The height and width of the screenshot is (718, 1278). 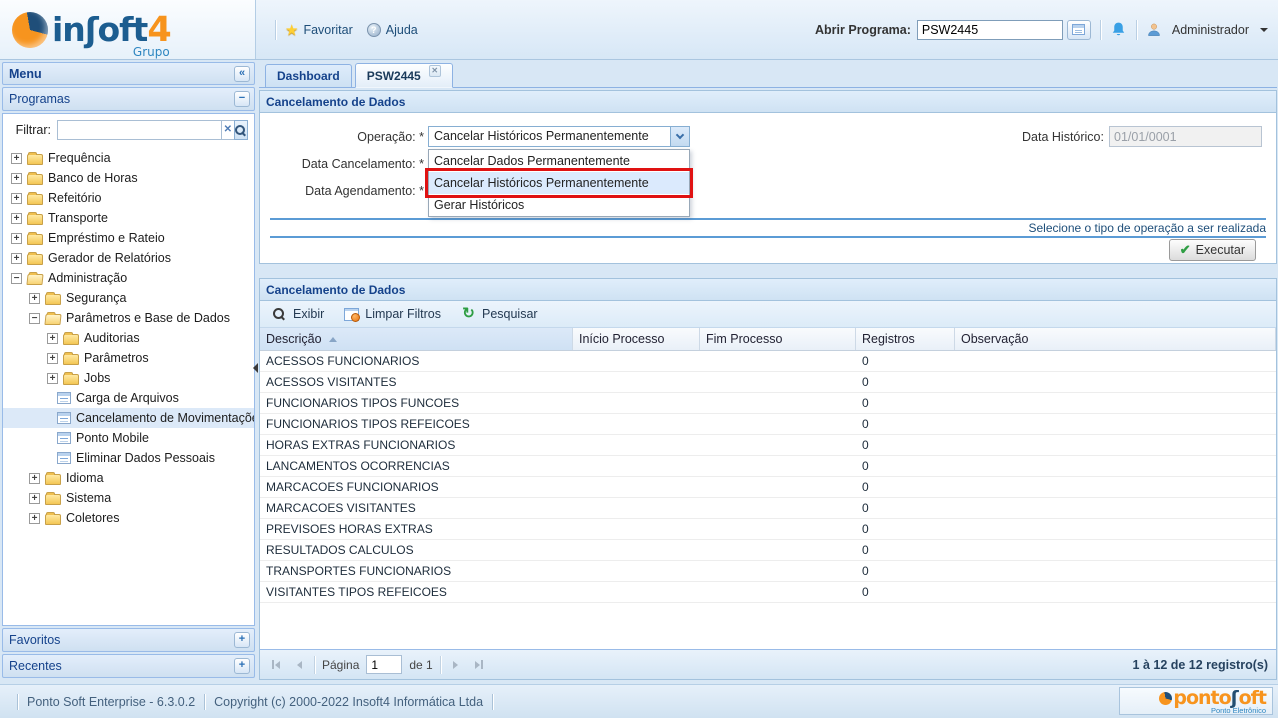 I want to click on collapse-programas-button: −, so click(x=242, y=99).